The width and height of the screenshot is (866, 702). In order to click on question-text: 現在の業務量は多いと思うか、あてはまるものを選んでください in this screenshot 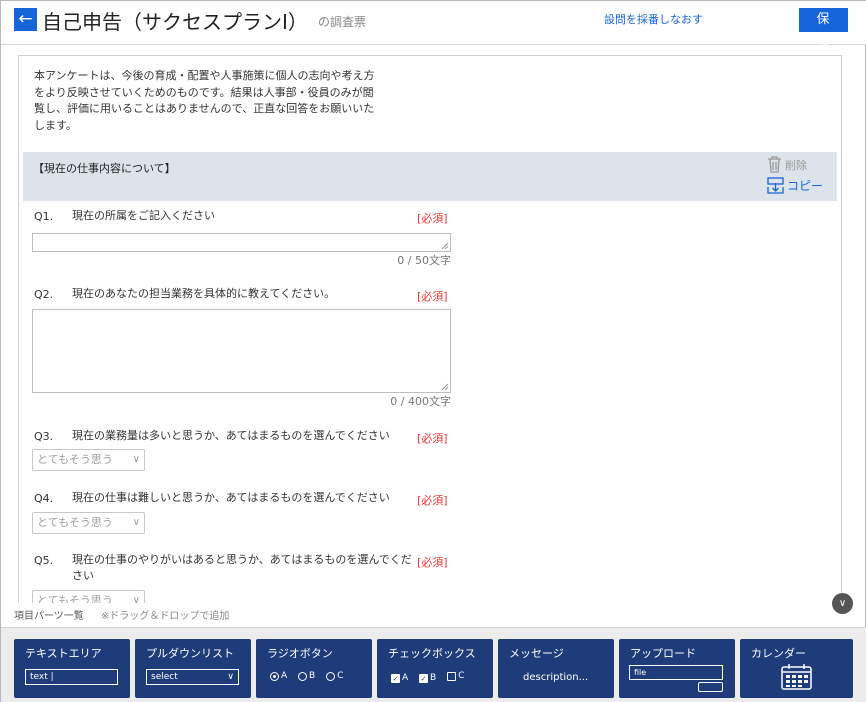, I will do `click(231, 435)`.